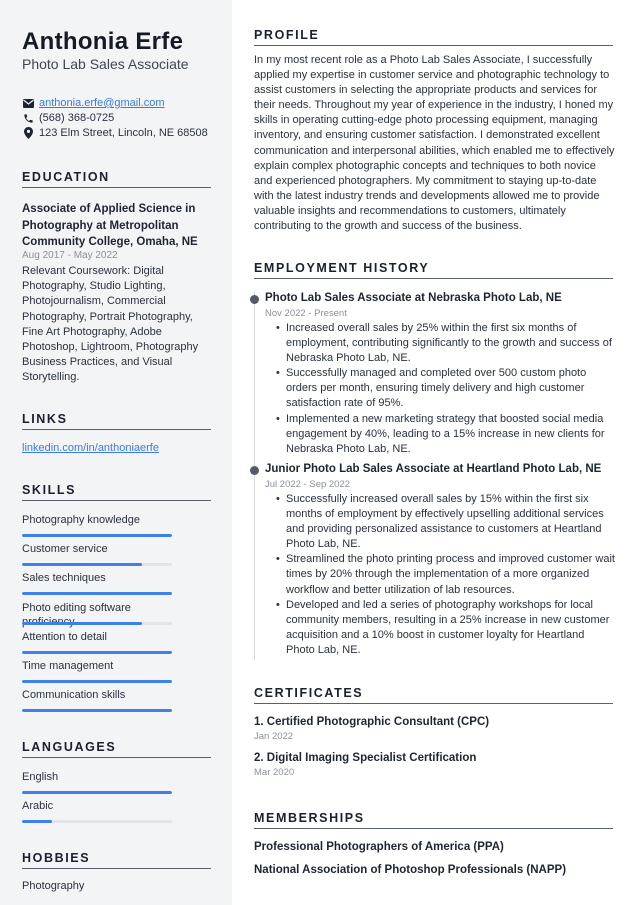 This screenshot has width=640, height=905. I want to click on contact-email: anthonia.erfe@gmail.com, so click(93, 103).